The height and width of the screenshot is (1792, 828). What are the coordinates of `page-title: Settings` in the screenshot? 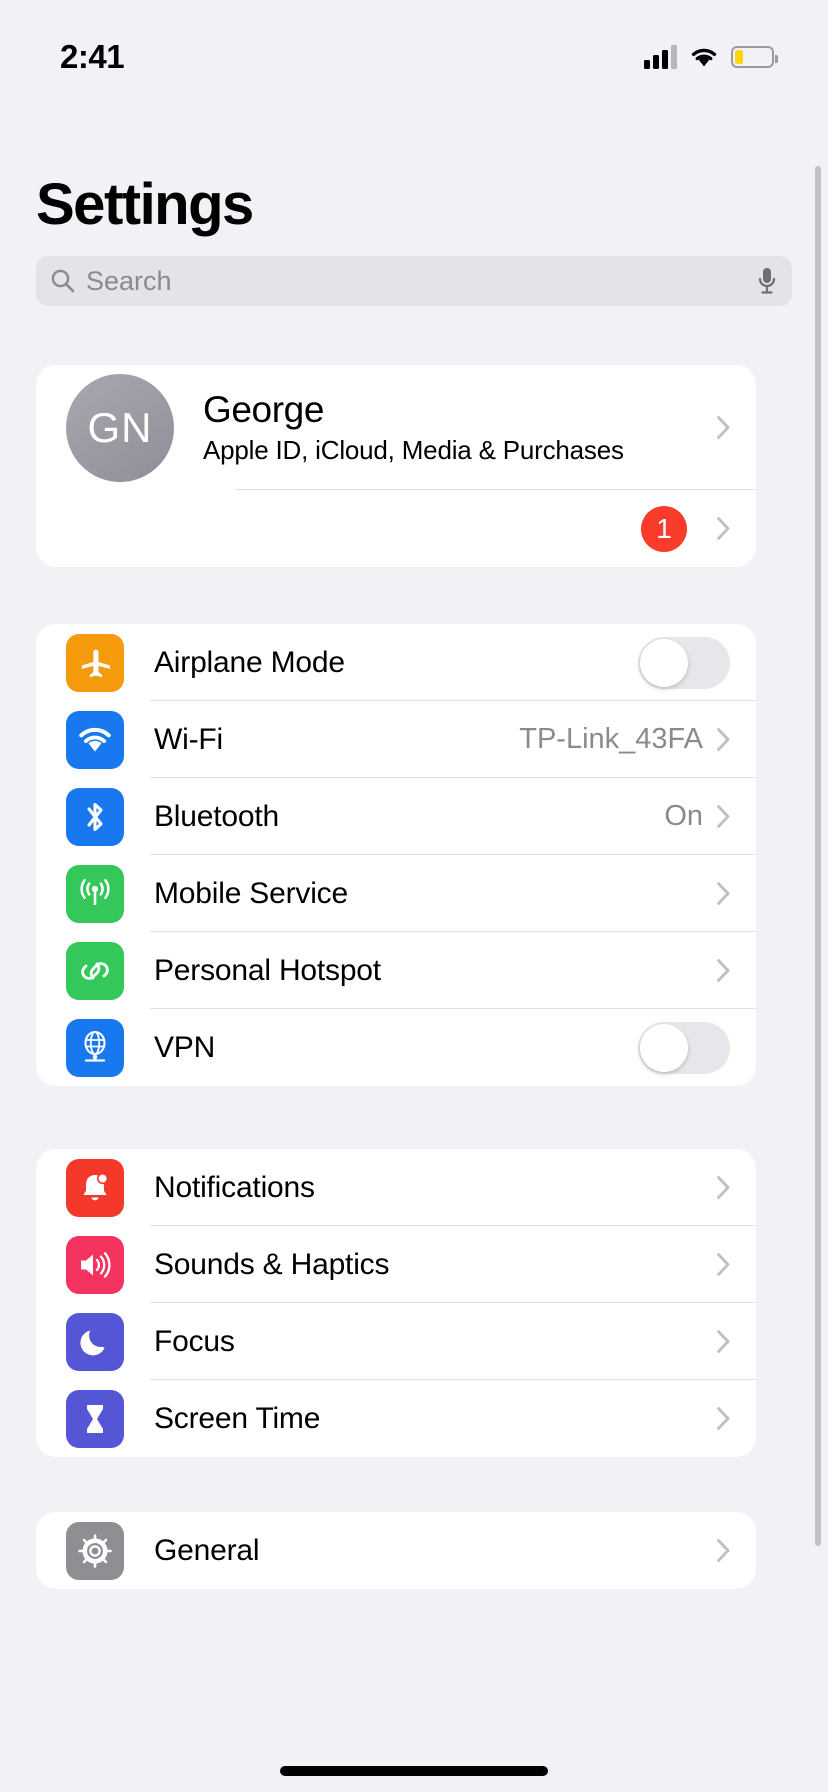 It's located at (145, 204).